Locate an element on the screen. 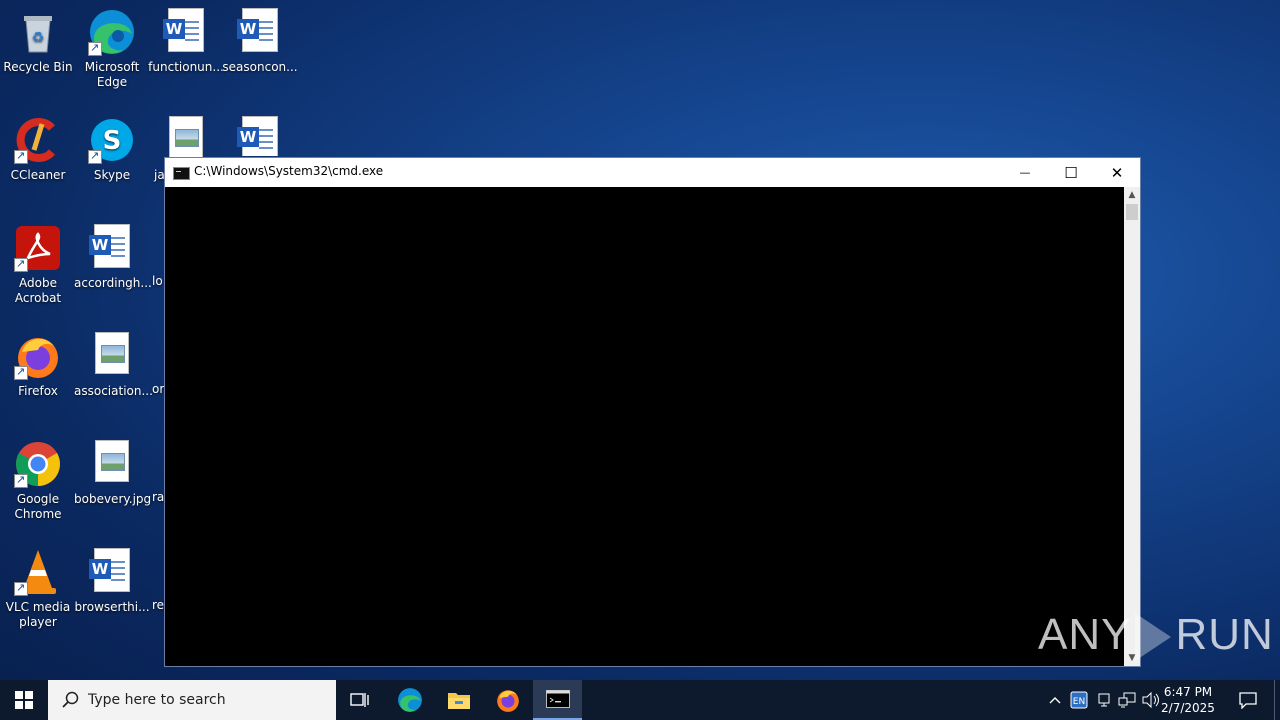  language-icon: EN is located at coordinates (1079, 700).